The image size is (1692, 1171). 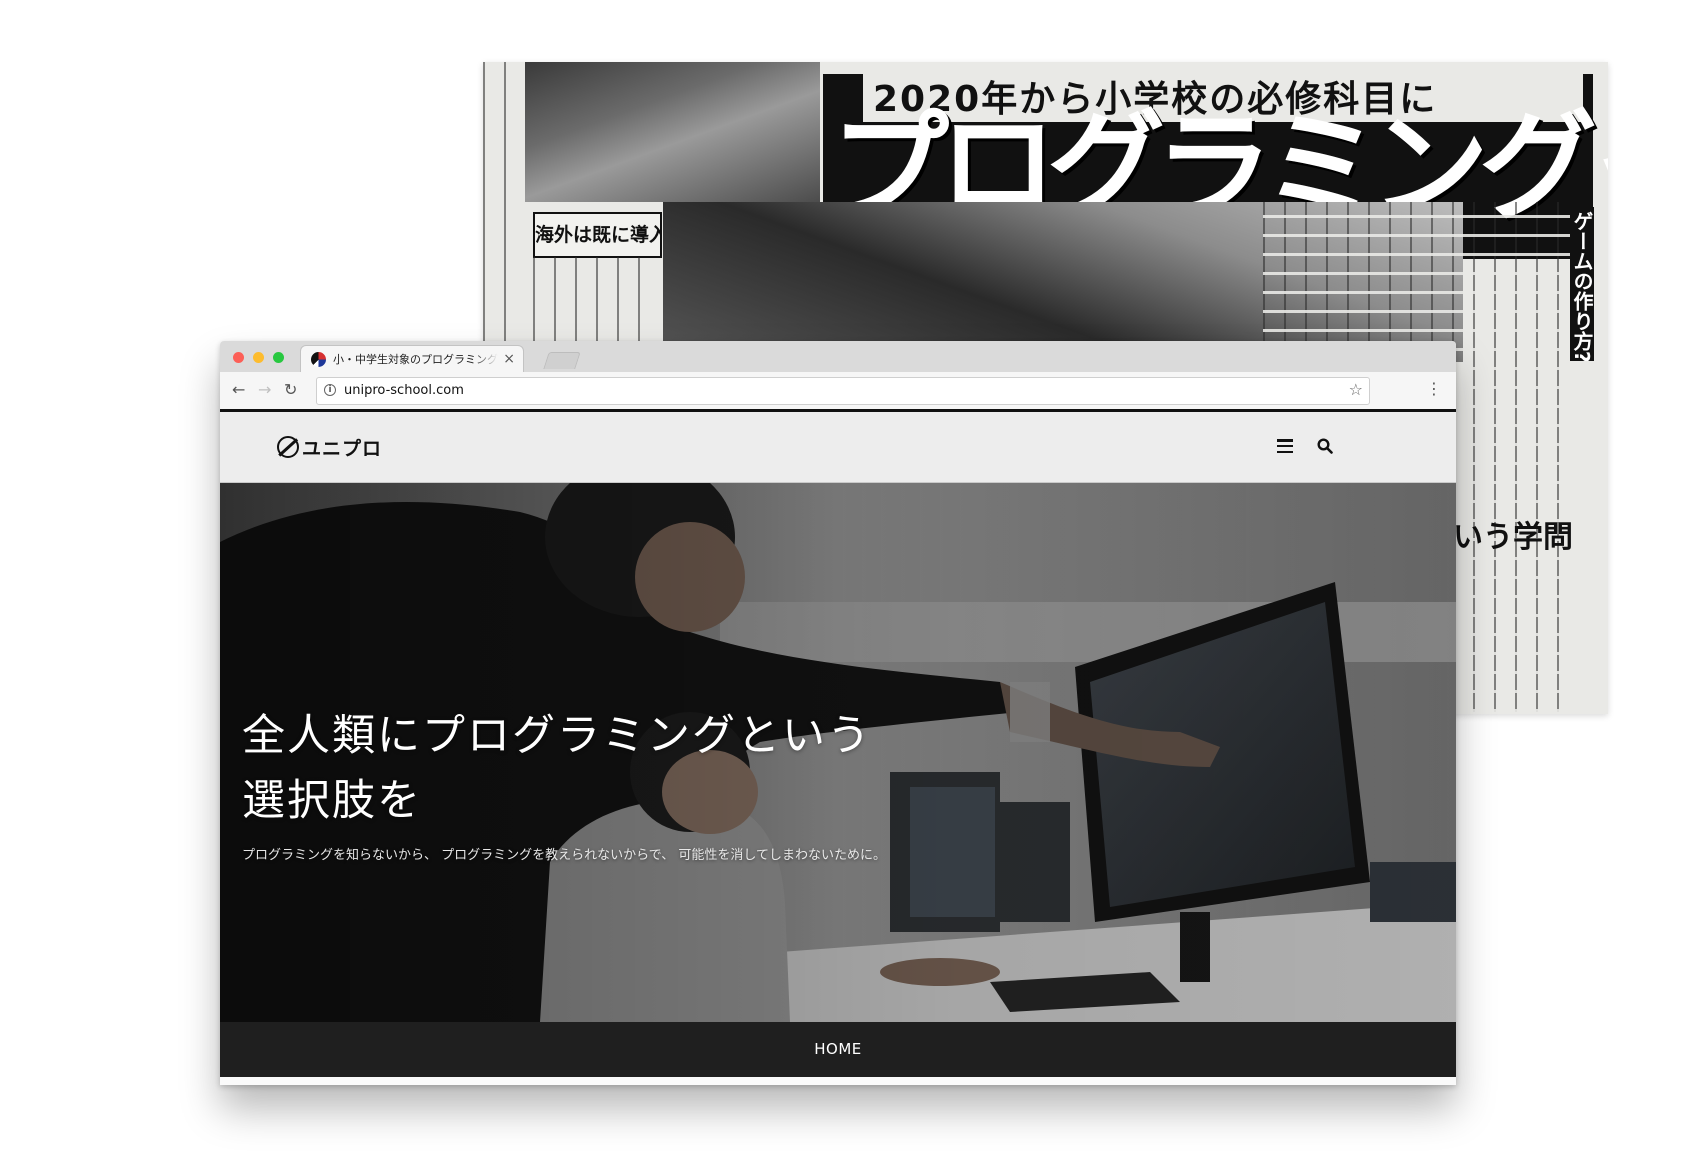 I want to click on logo-icon, so click(x=288, y=447).